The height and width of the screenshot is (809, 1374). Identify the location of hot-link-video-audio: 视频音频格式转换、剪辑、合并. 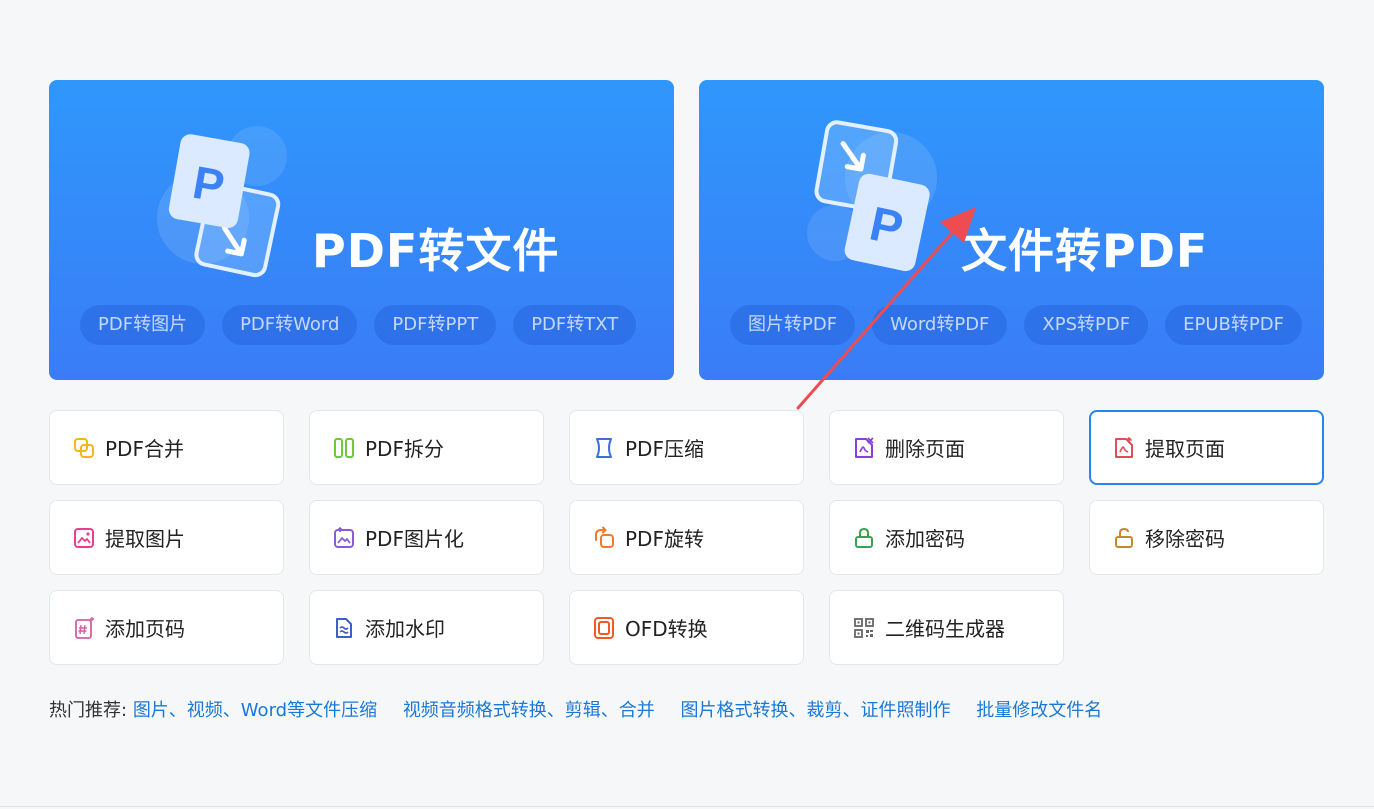
(529, 710).